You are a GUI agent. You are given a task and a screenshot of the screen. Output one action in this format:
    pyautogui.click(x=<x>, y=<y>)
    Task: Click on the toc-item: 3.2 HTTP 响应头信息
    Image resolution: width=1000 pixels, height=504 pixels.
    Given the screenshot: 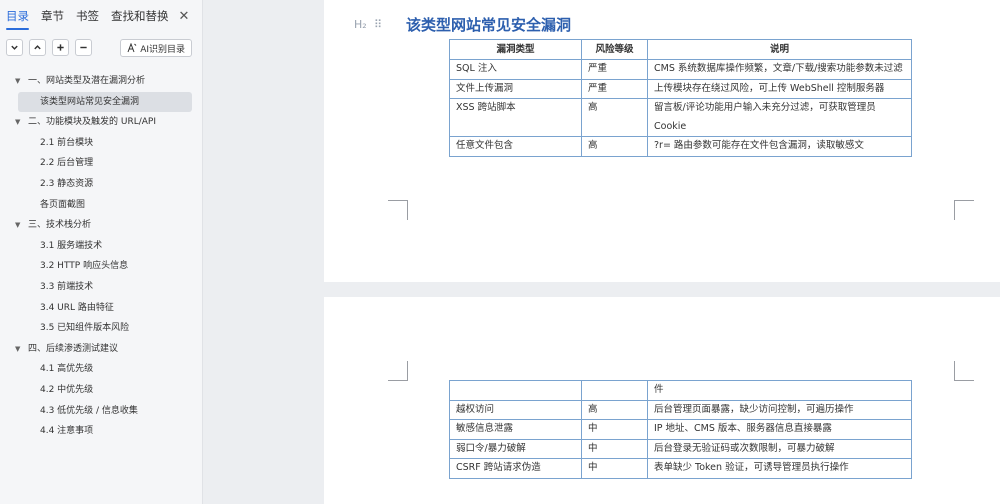 What is the action you would take?
    pyautogui.click(x=101, y=266)
    